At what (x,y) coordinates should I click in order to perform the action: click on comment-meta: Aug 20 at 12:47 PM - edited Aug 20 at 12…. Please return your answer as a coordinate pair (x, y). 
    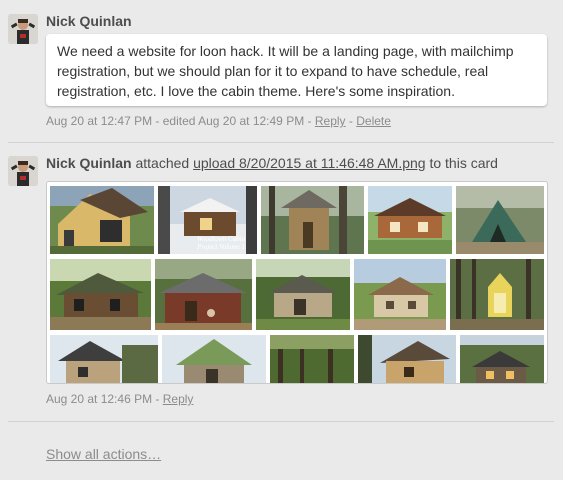
    Looking at the image, I should click on (218, 121).